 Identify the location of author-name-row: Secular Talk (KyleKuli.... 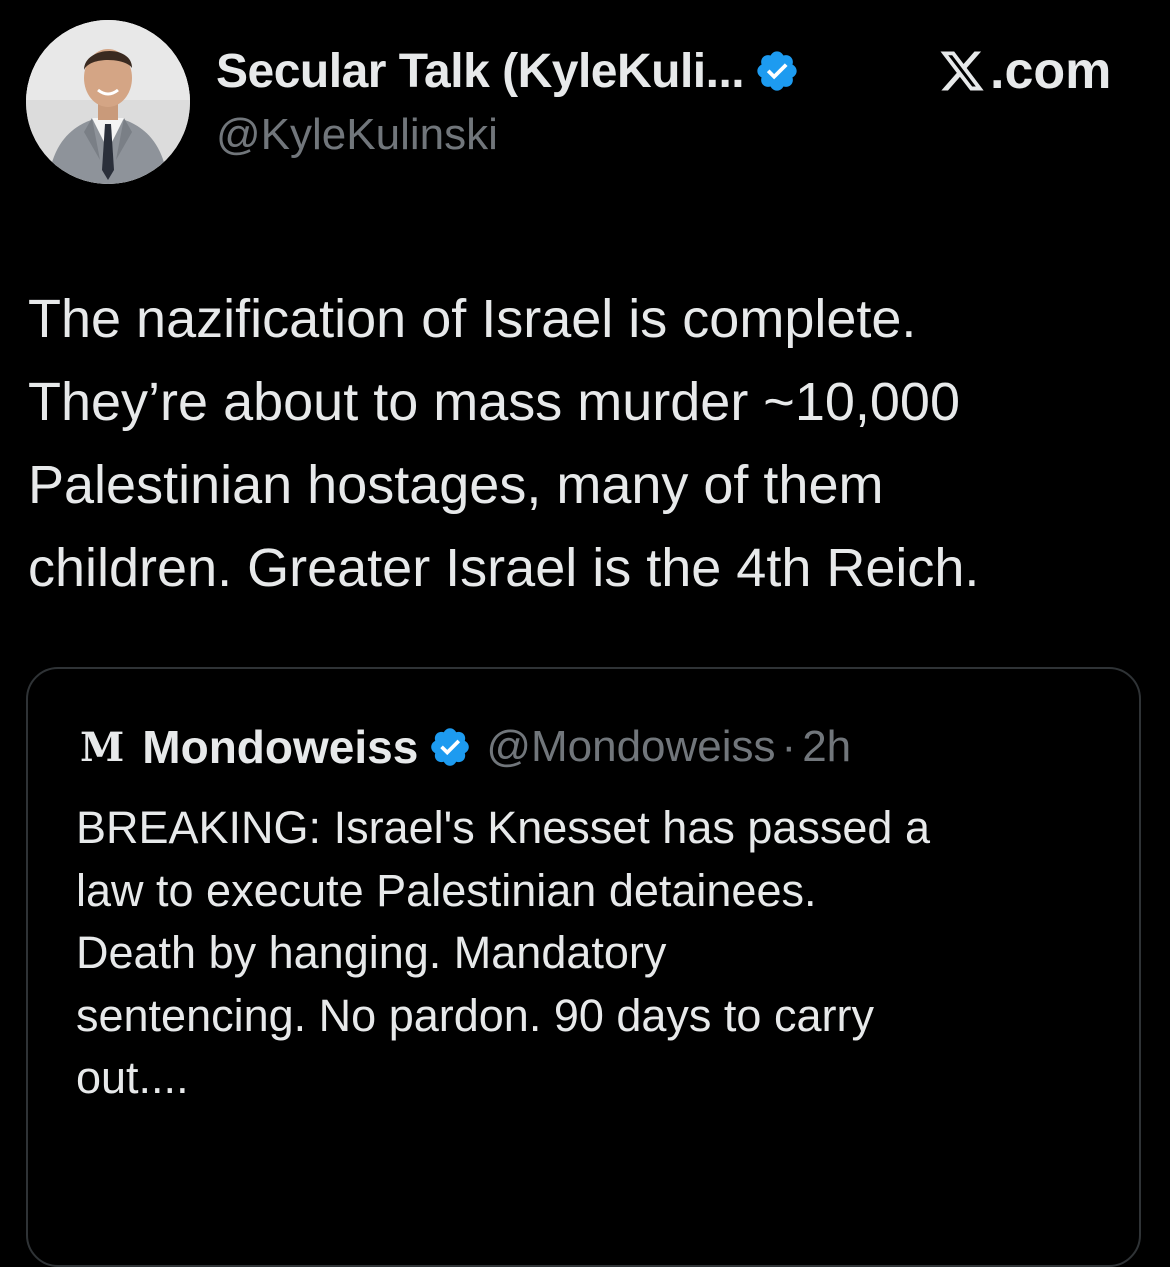
(508, 71).